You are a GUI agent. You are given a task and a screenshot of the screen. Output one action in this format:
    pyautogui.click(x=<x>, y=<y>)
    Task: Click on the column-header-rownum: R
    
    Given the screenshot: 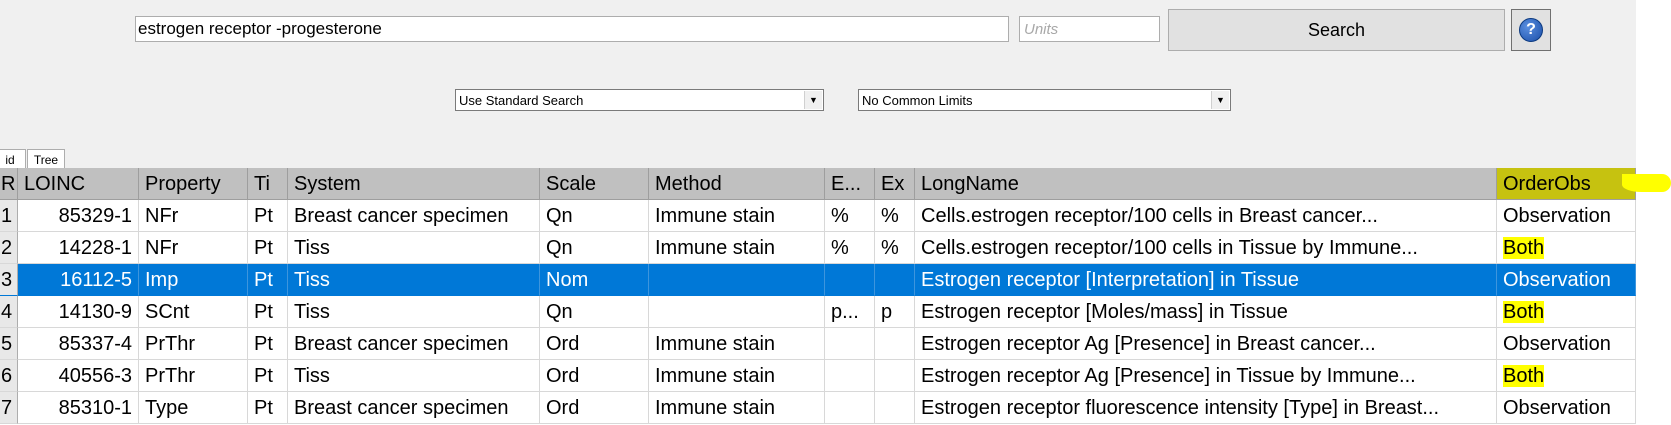 What is the action you would take?
    pyautogui.click(x=9, y=184)
    